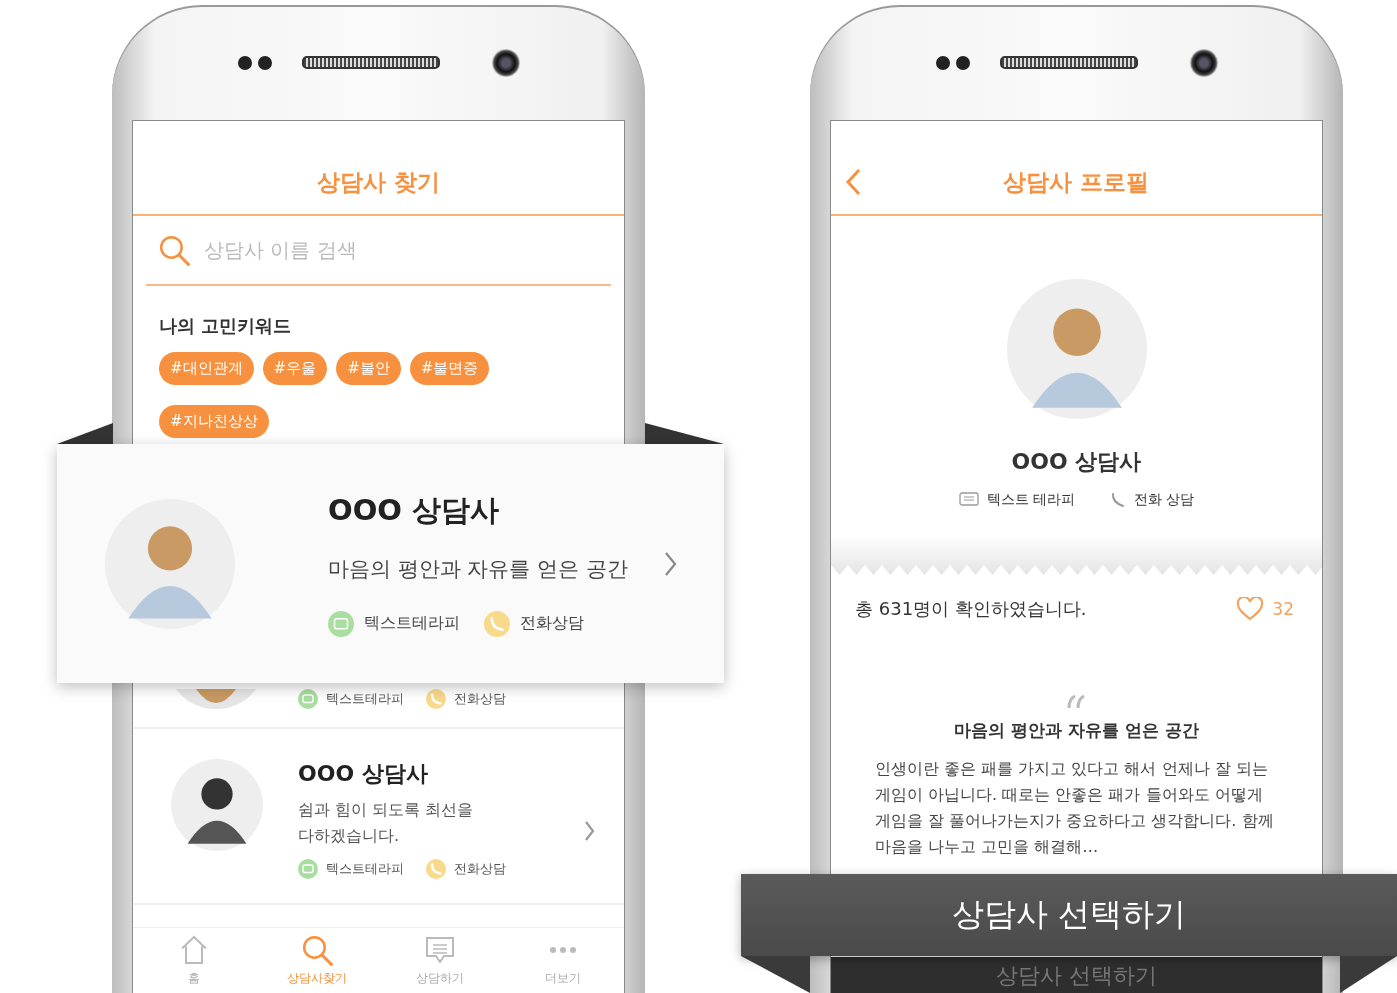 The width and height of the screenshot is (1397, 993). I want to click on counselor-card: OOO 상담사 마음의 평안과 자유를 얻은 공간 텍스트테라피 전화상담, so click(390, 563).